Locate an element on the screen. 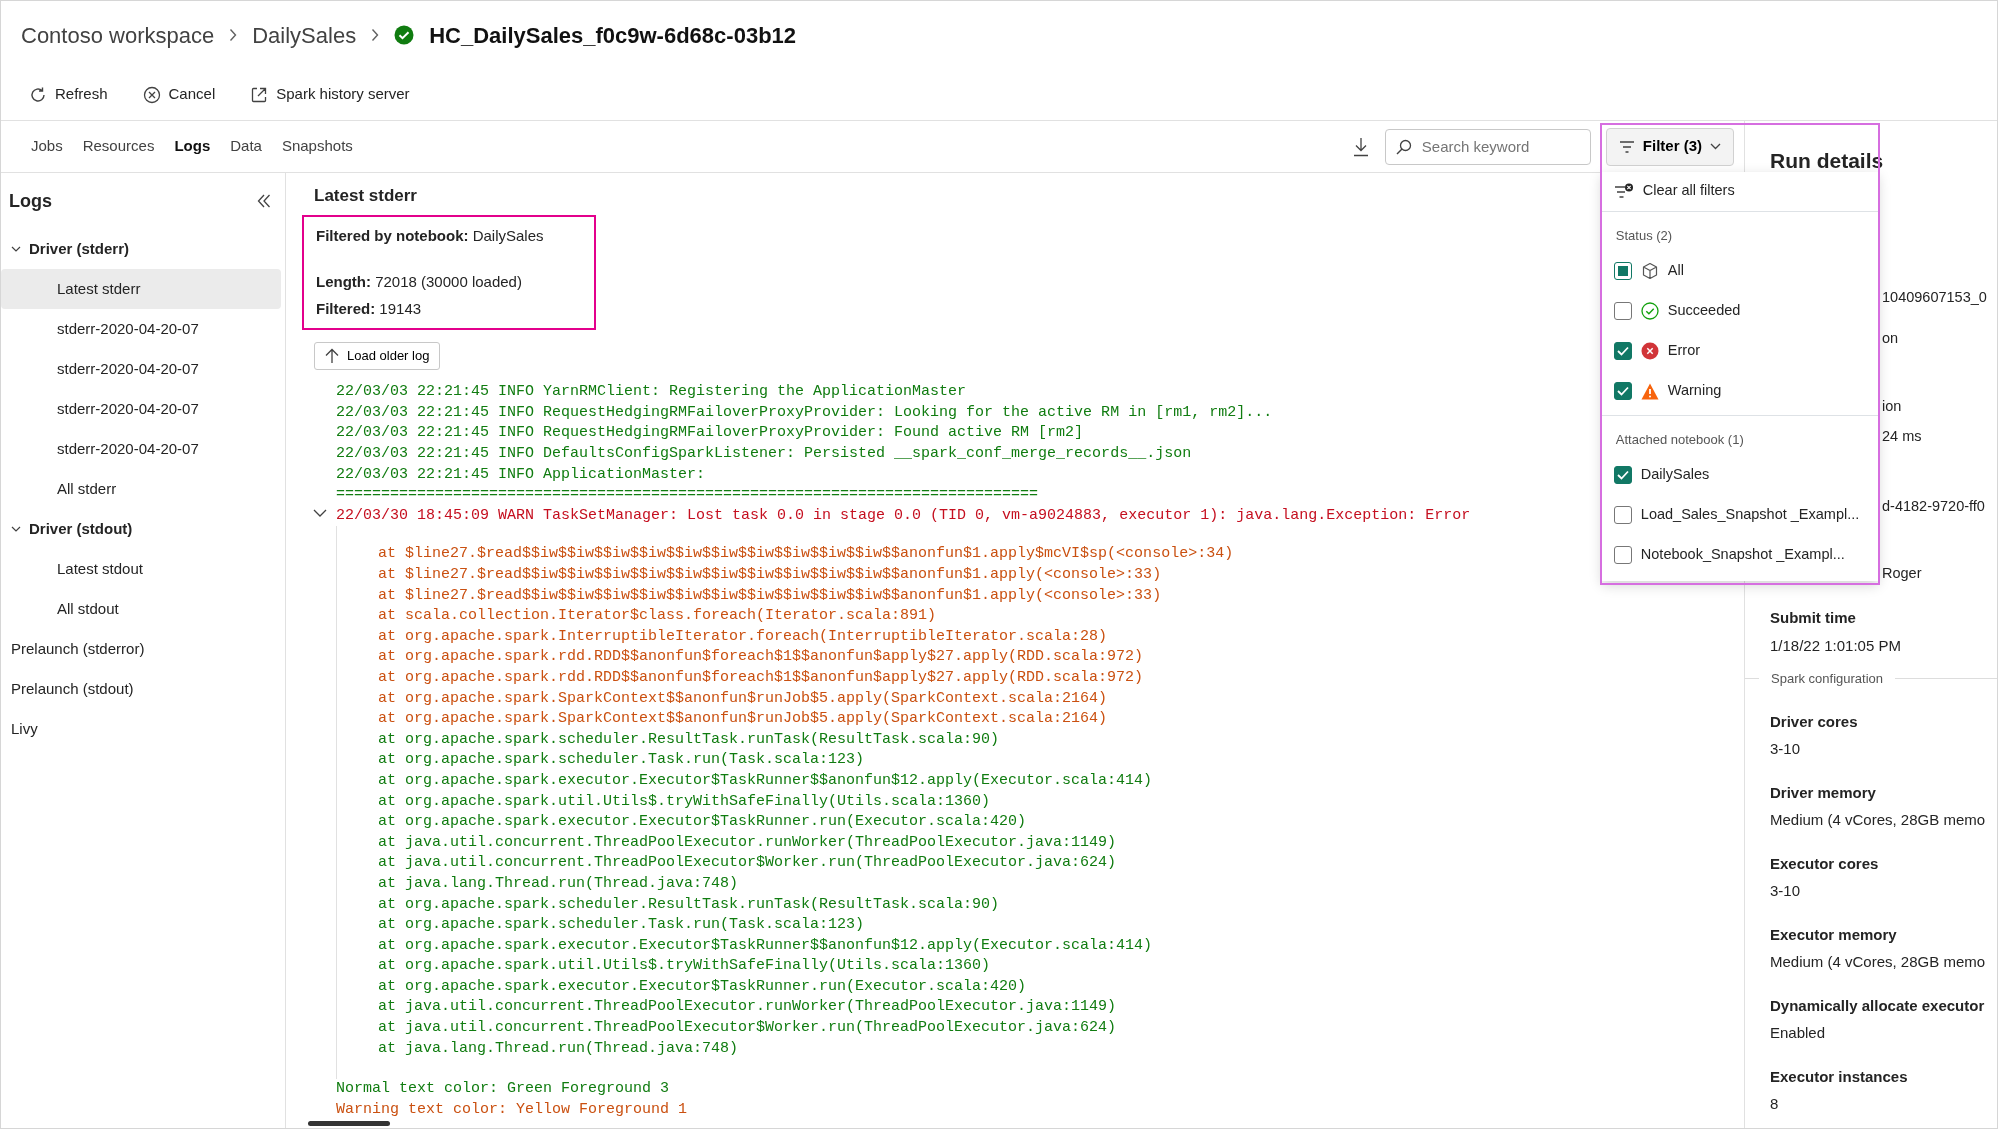  refresh-button: Refresh is located at coordinates (68, 94).